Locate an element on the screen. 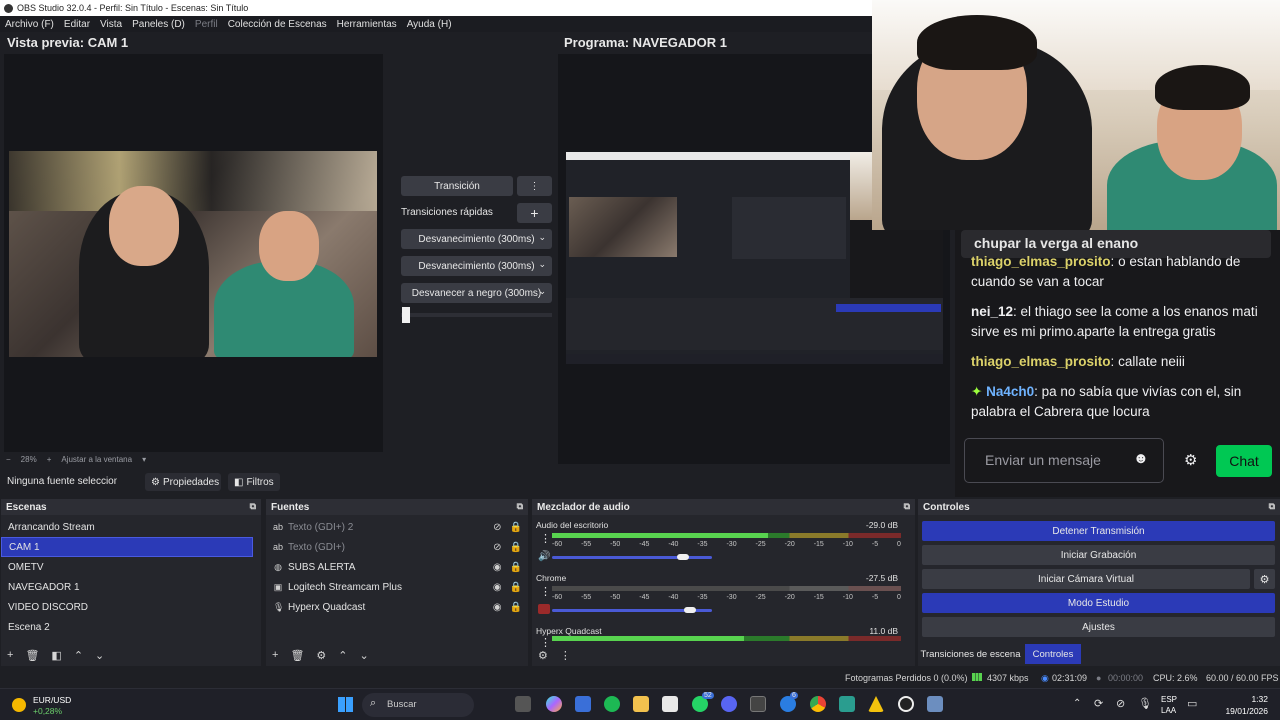 This screenshot has width=1280, height=720. keyboard-language: ESP is located at coordinates (1169, 699).